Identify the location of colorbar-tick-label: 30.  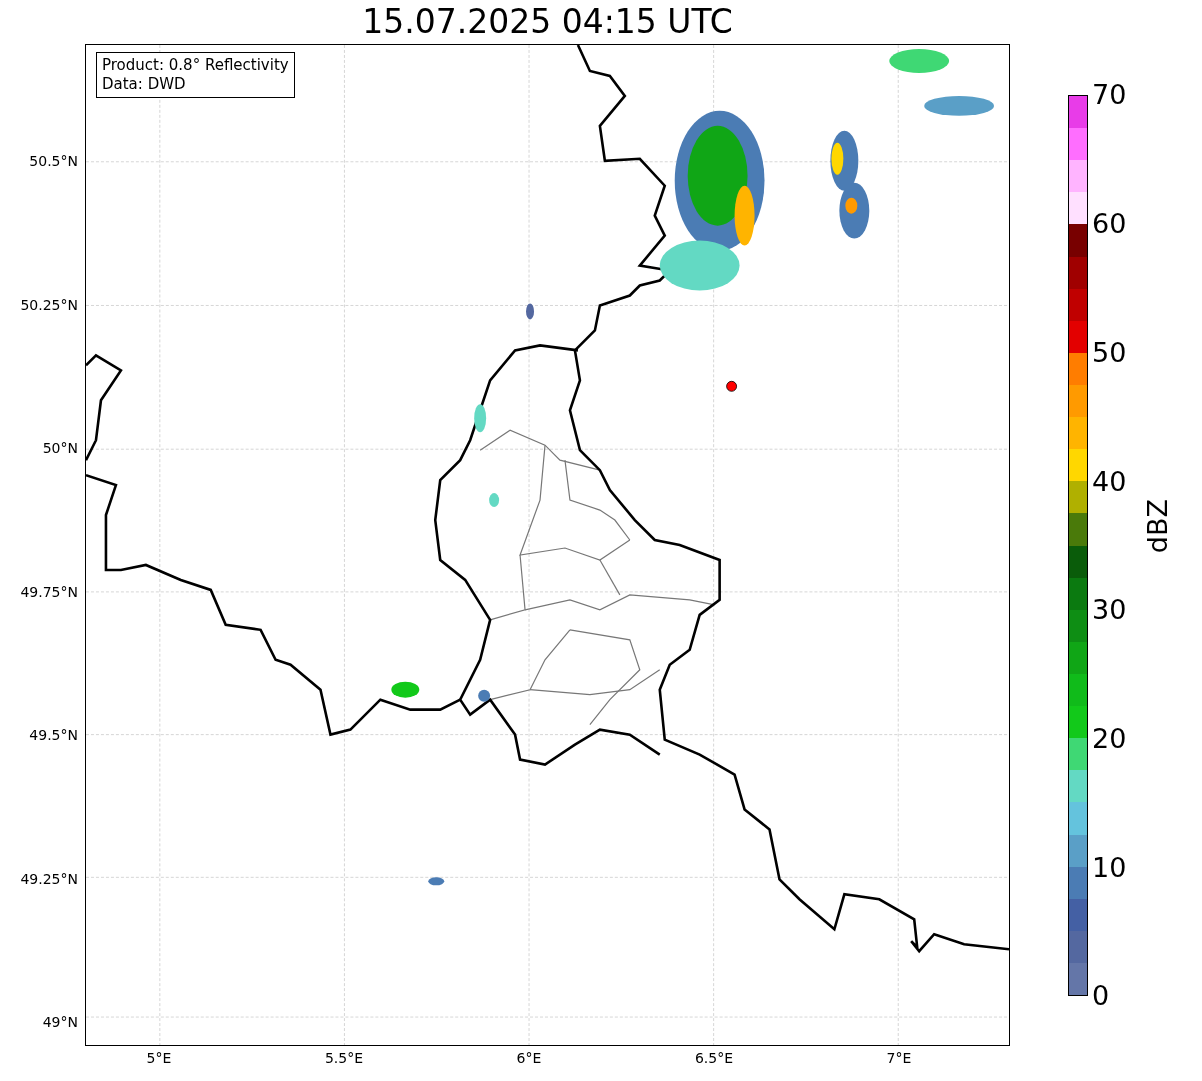
(1109, 610).